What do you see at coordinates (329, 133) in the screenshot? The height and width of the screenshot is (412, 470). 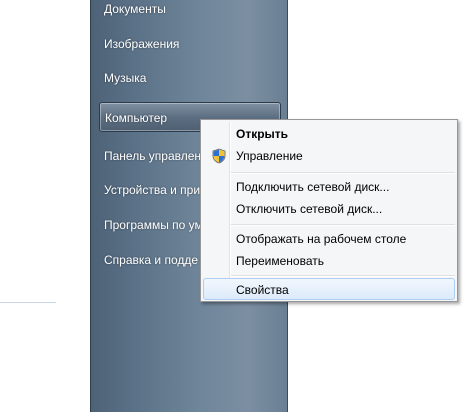 I see `menu-item-open: Открыть` at bounding box center [329, 133].